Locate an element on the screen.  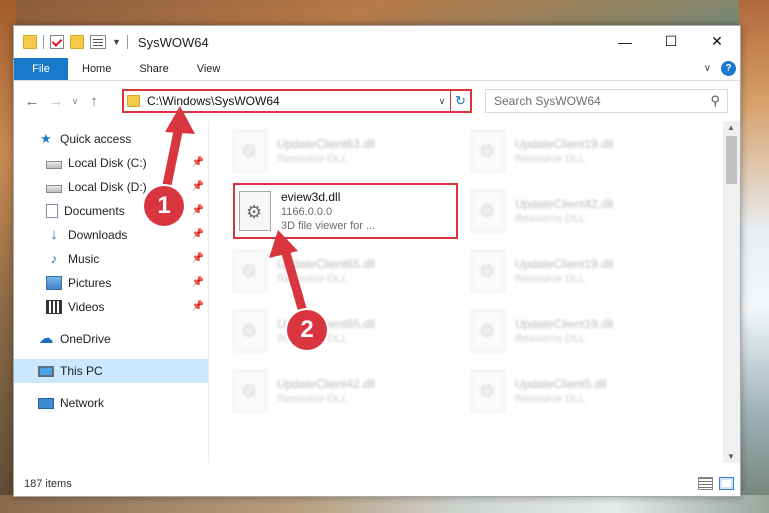
forward-arrow-icon: → is located at coordinates (56, 101).